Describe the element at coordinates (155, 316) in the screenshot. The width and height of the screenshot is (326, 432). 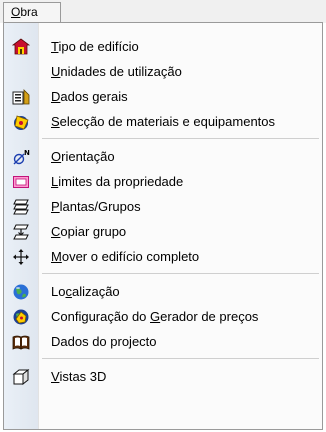
I see `menu-item-accel: G` at that location.